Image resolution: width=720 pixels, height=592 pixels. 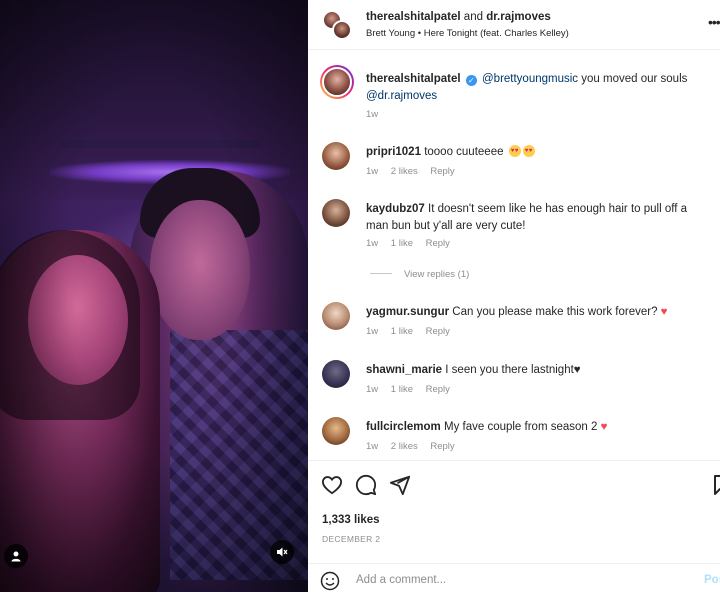 I want to click on and-text: and, so click(x=473, y=17).